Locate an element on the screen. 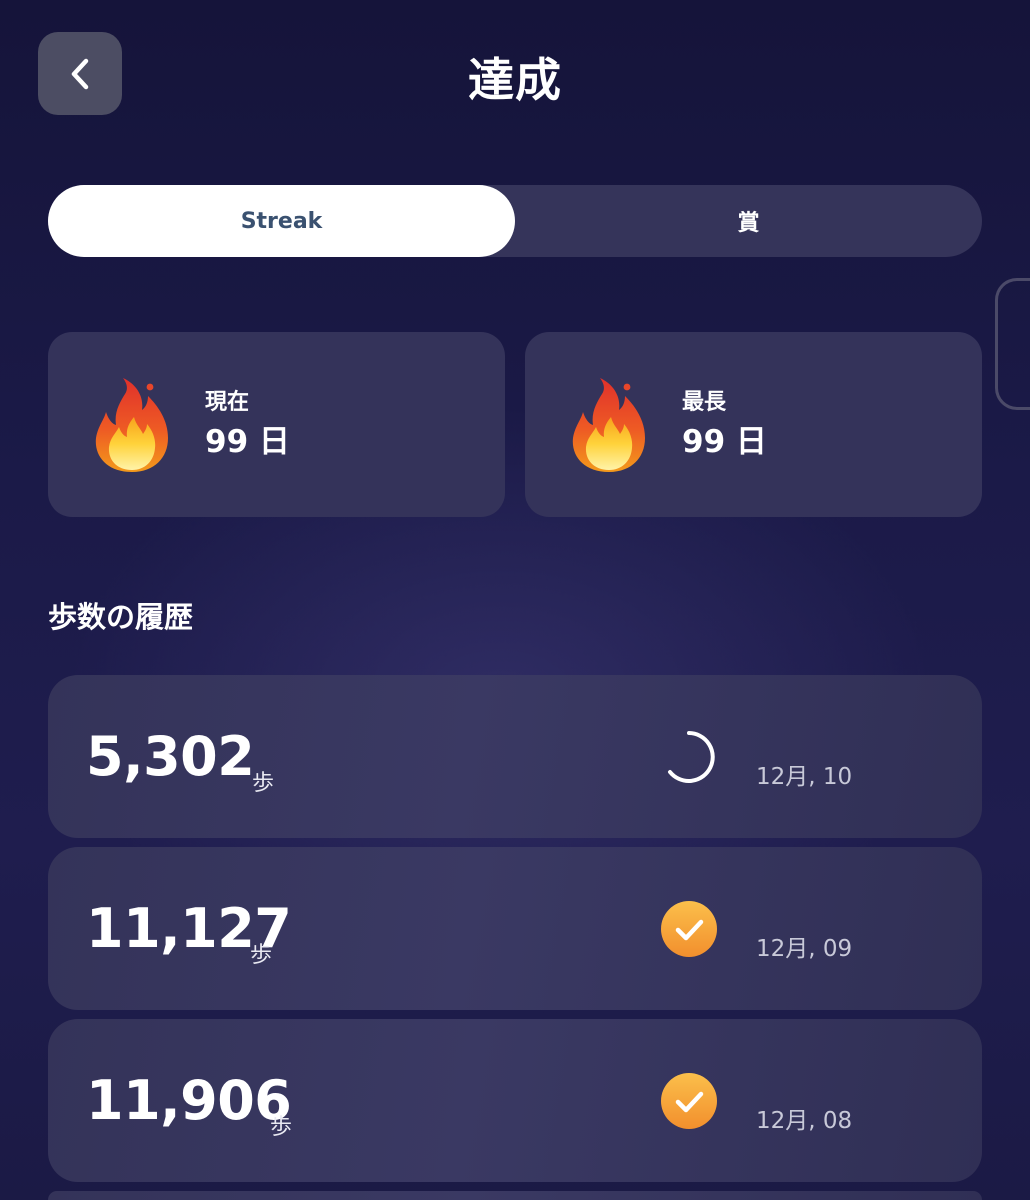 The width and height of the screenshot is (1030, 1200). current-streak-label: 現在 is located at coordinates (227, 402).